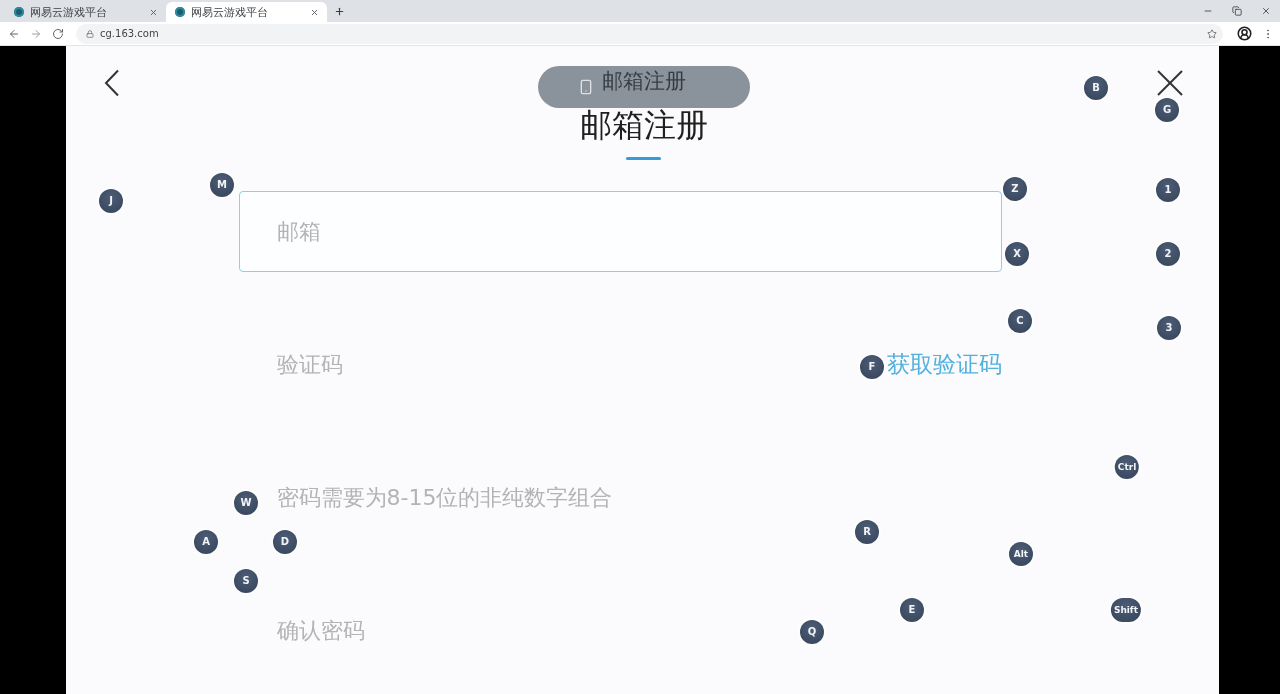  What do you see at coordinates (1169, 328) in the screenshot?
I see `key-hint: 3` at bounding box center [1169, 328].